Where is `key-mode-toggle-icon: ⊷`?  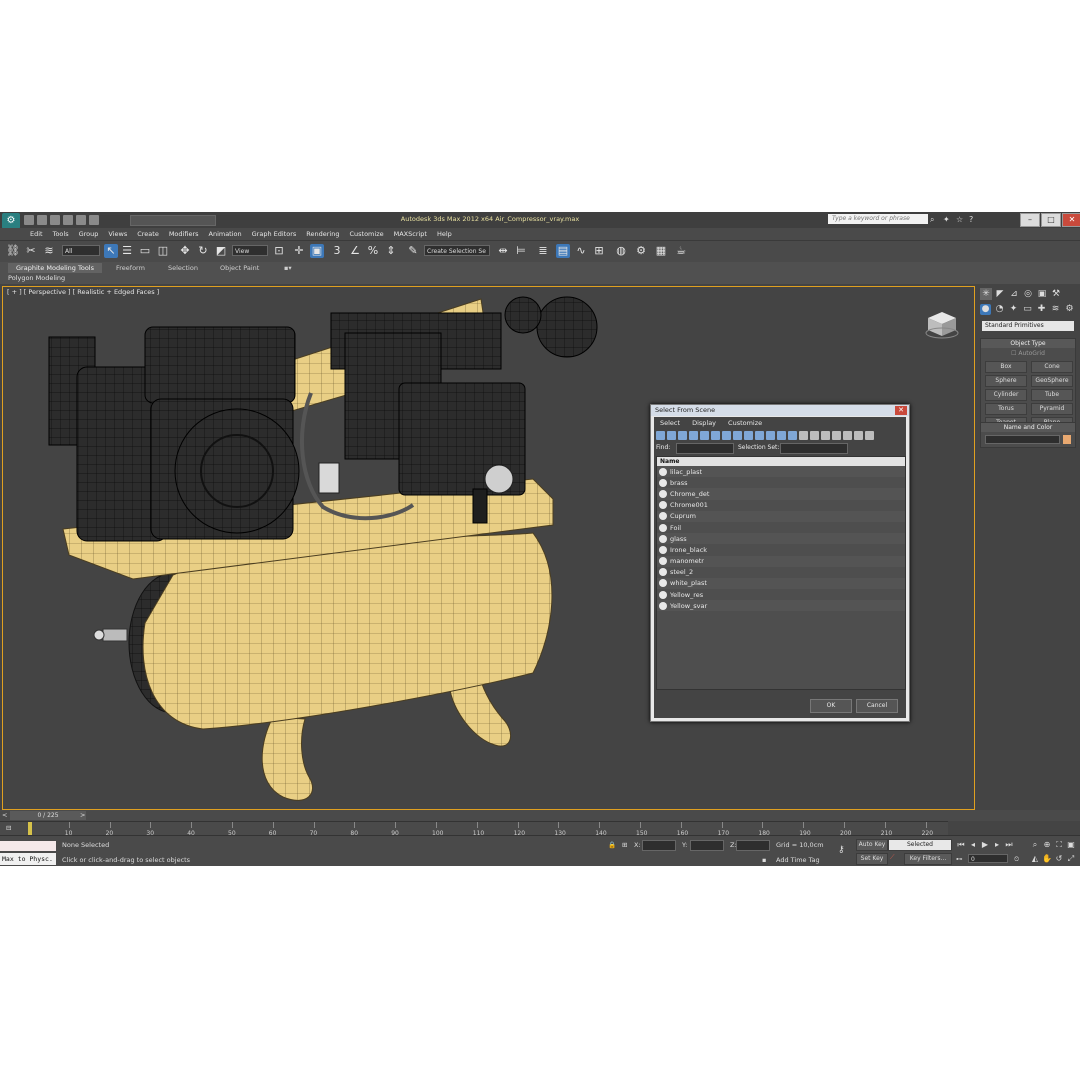
key-mode-toggle-icon: ⊷ is located at coordinates (959, 859).